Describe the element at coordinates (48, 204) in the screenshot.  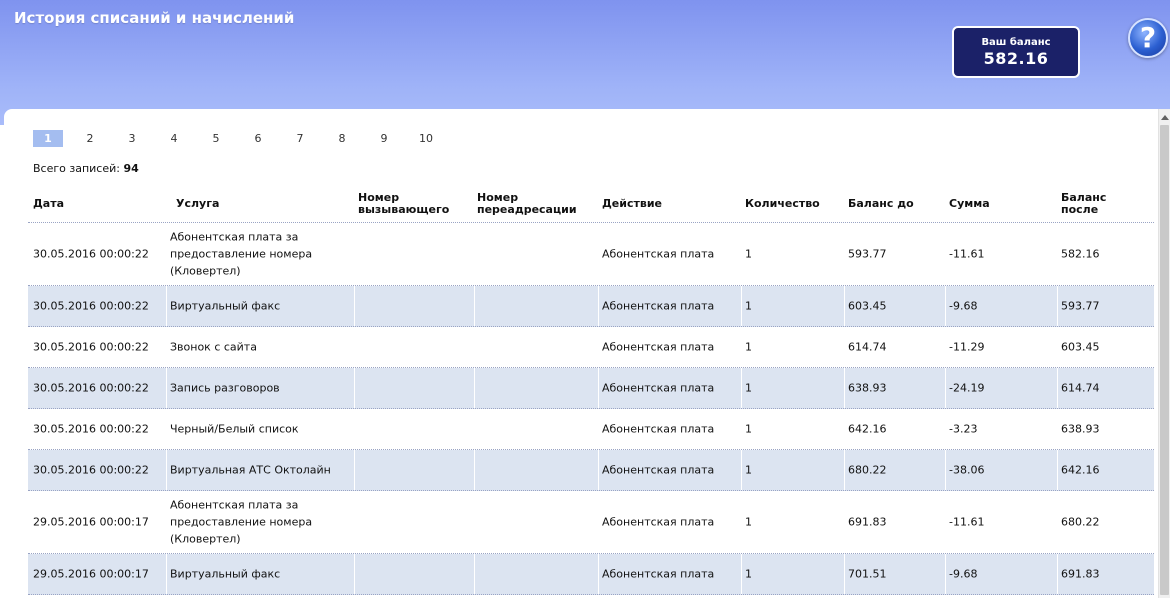
I see `col-header-date: Дата` at that location.